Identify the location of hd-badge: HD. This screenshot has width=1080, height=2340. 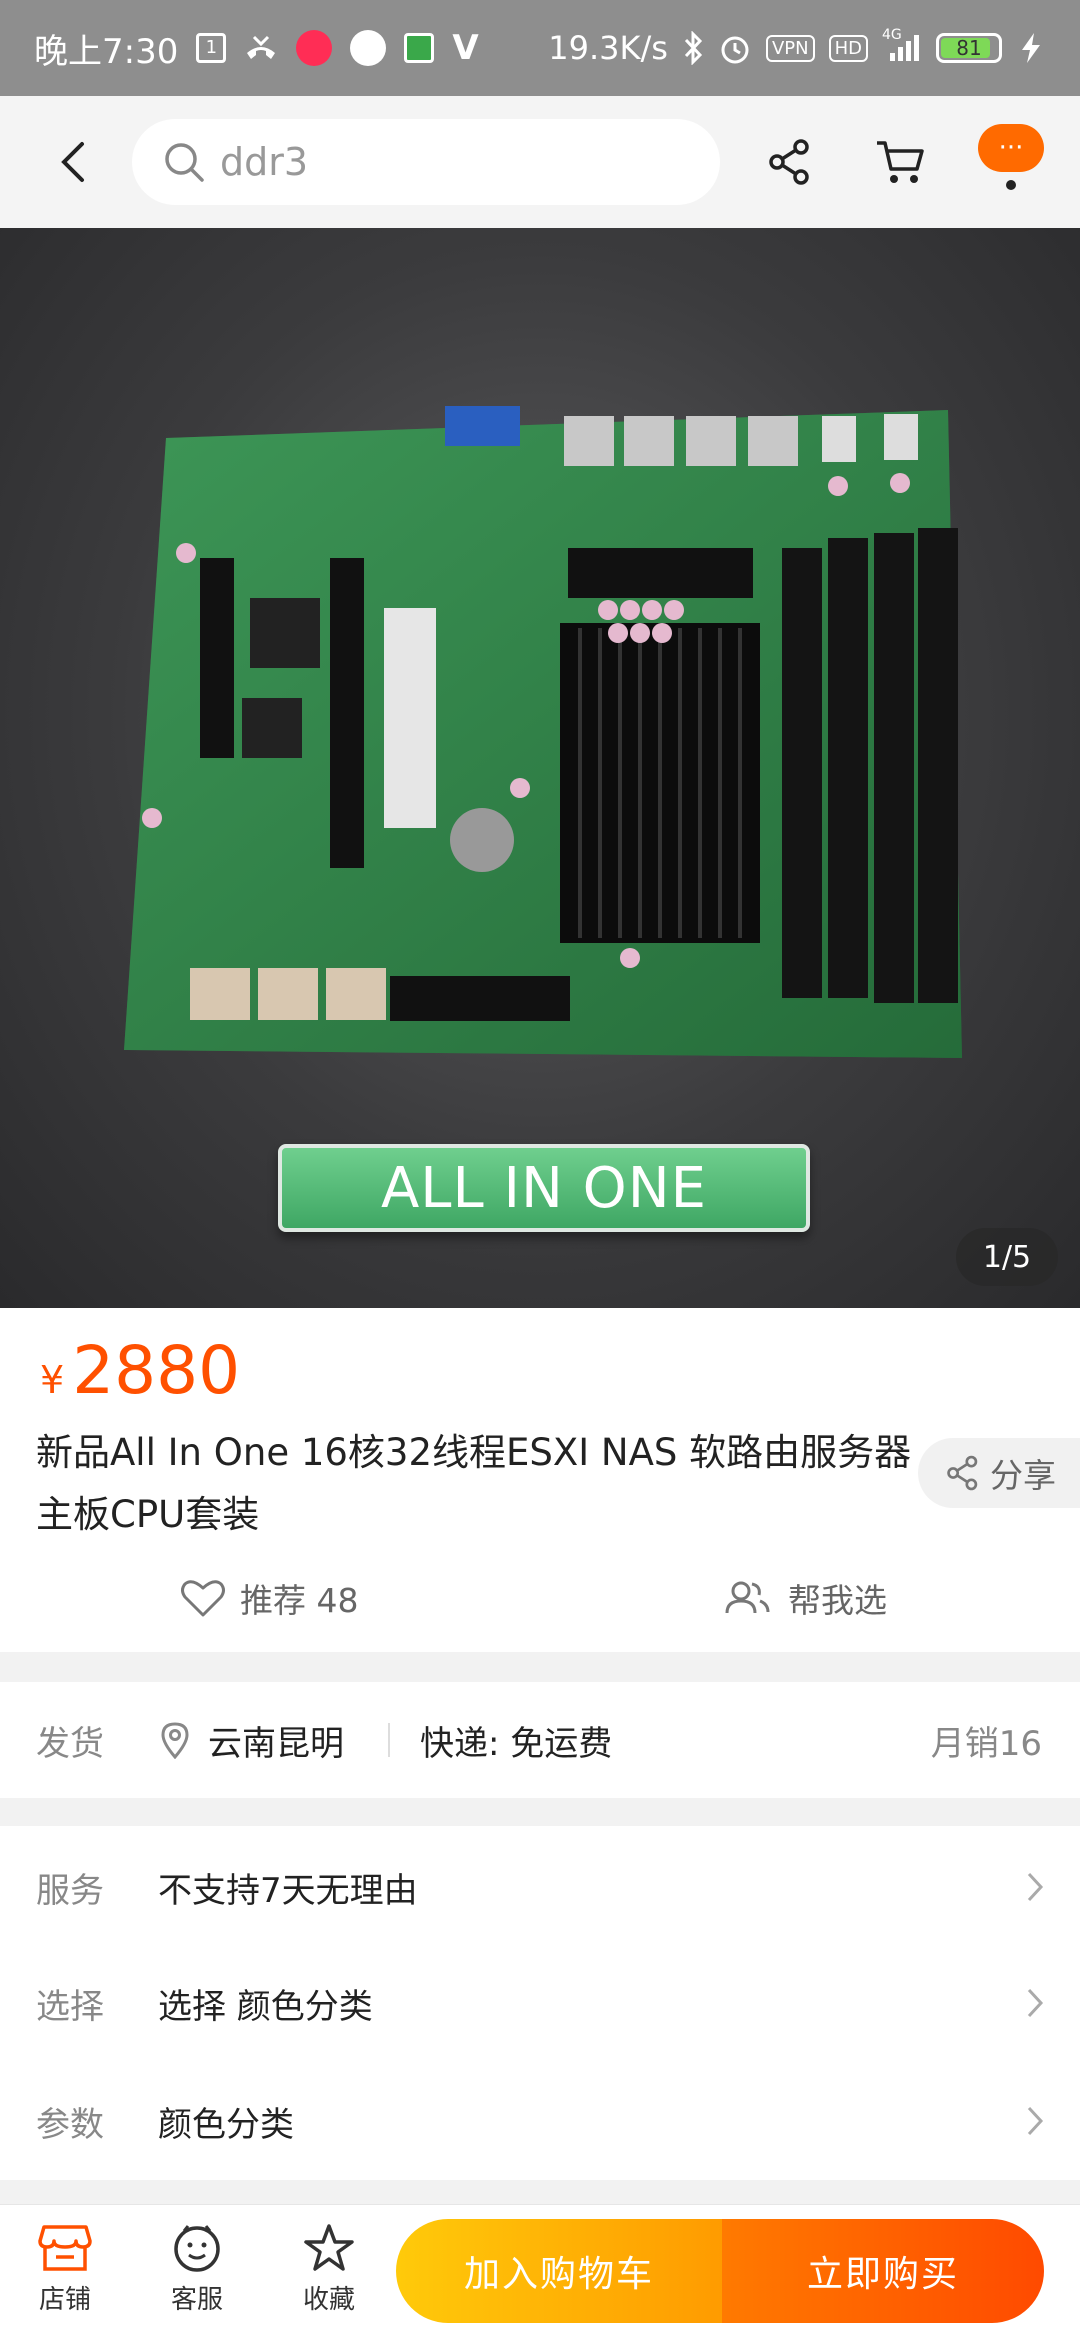
(848, 48).